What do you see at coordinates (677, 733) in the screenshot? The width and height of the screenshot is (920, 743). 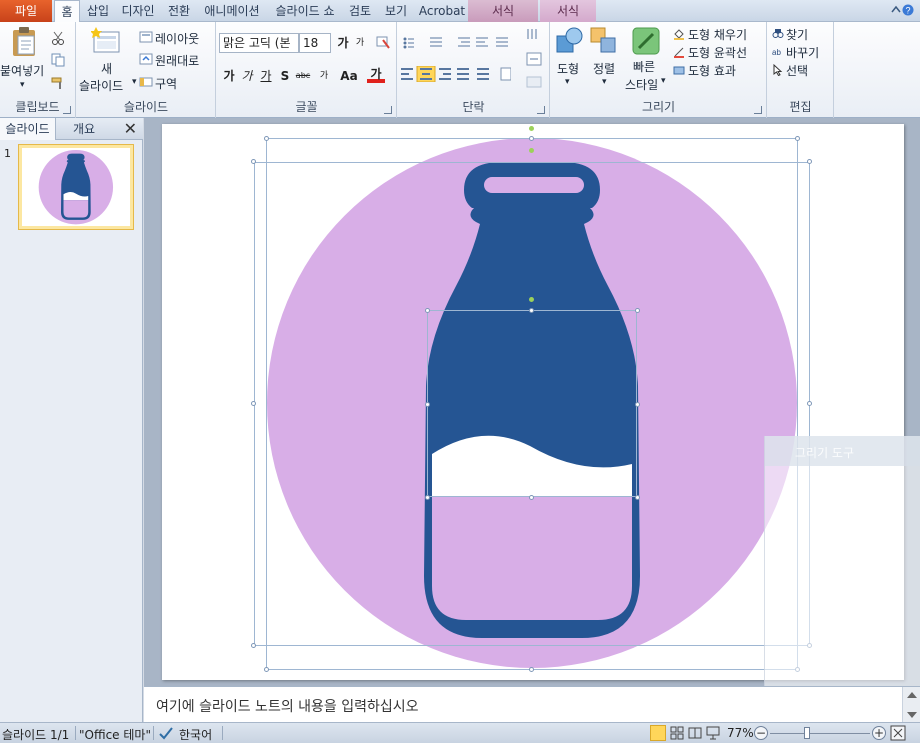 I see `slide-sorter-view-icon` at bounding box center [677, 733].